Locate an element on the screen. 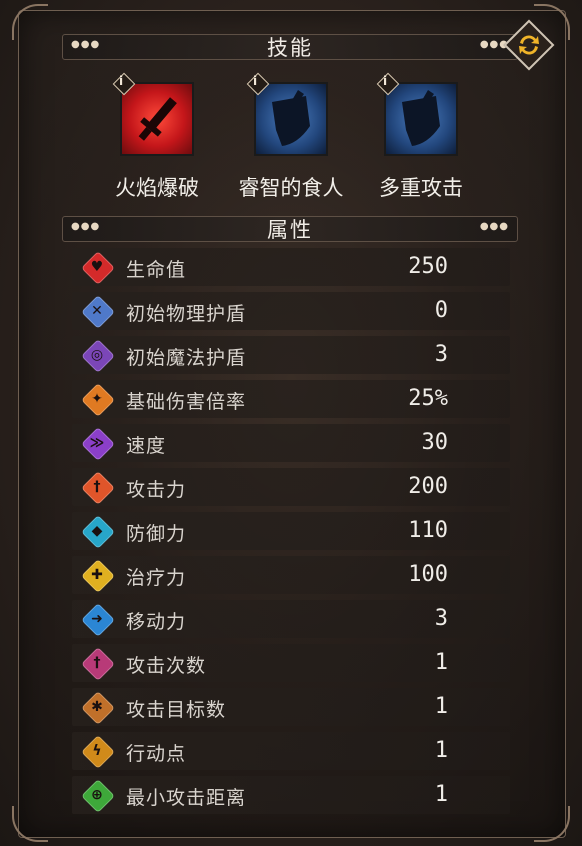 The image size is (582, 846). skills-title: 技能 is located at coordinates (290, 48).